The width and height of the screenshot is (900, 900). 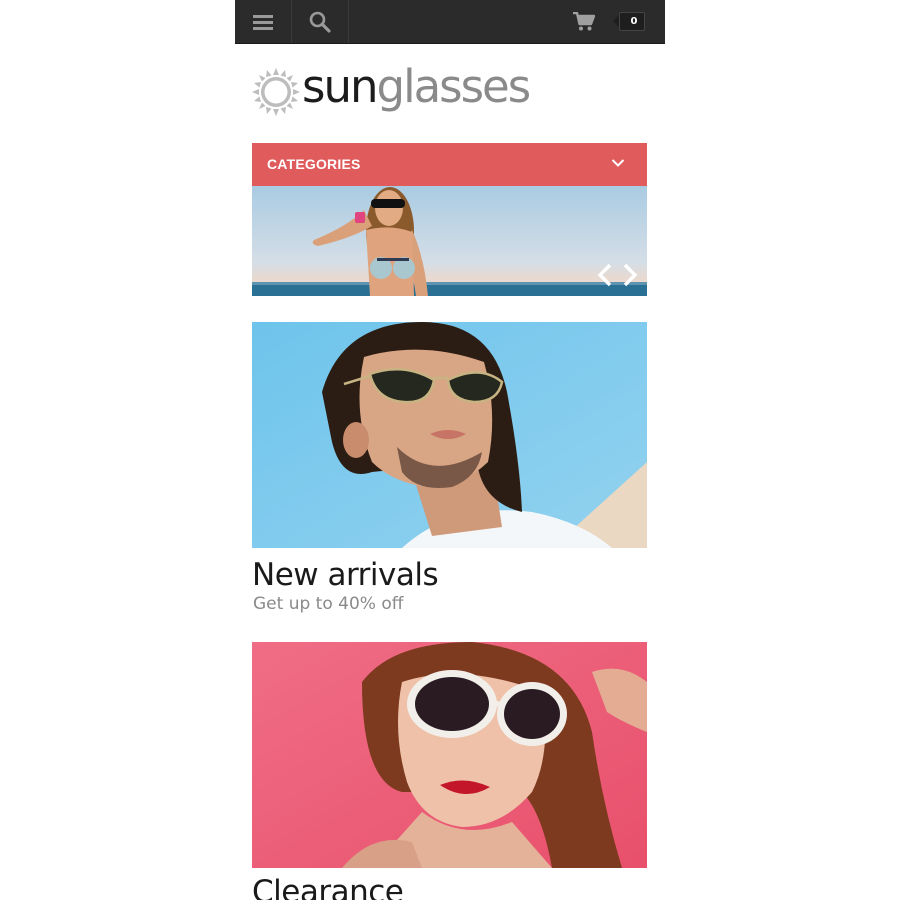 I want to click on cart-count-badge: 0, so click(x=629, y=21).